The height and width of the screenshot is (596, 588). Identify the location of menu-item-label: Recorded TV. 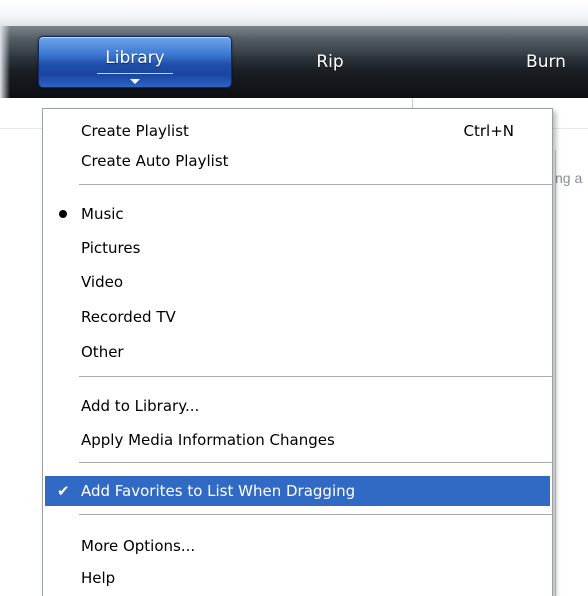
(128, 317).